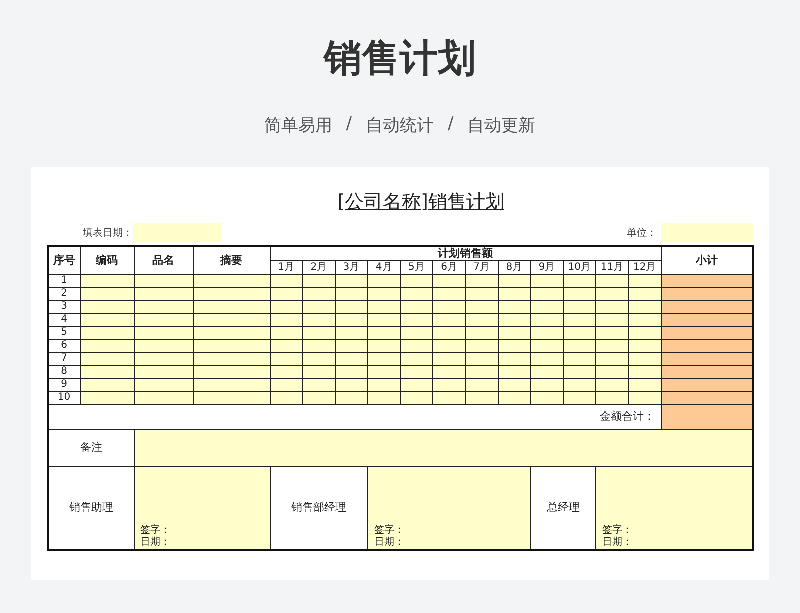  Describe the element at coordinates (64, 385) in the screenshot. I see `row-number: 9` at that location.